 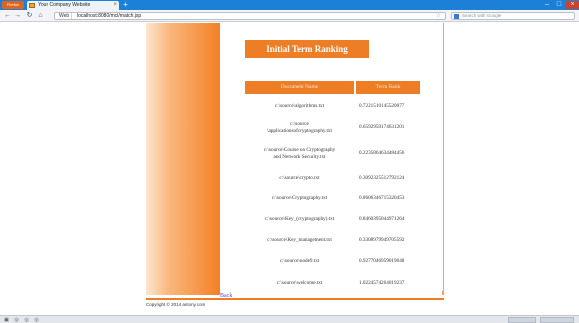 What do you see at coordinates (64, 5) in the screenshot?
I see `tab-title: Your Company Website` at bounding box center [64, 5].